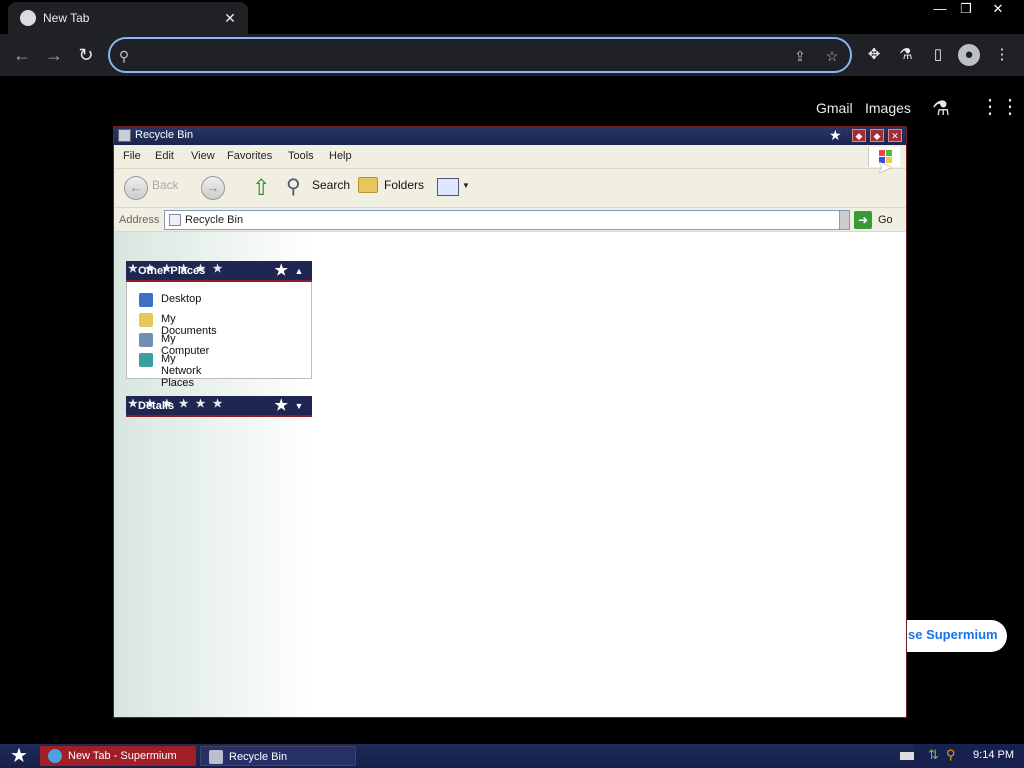 This screenshot has width=1024, height=768. Describe the element at coordinates (146, 320) in the screenshot. I see `my-documents-icon` at that location.